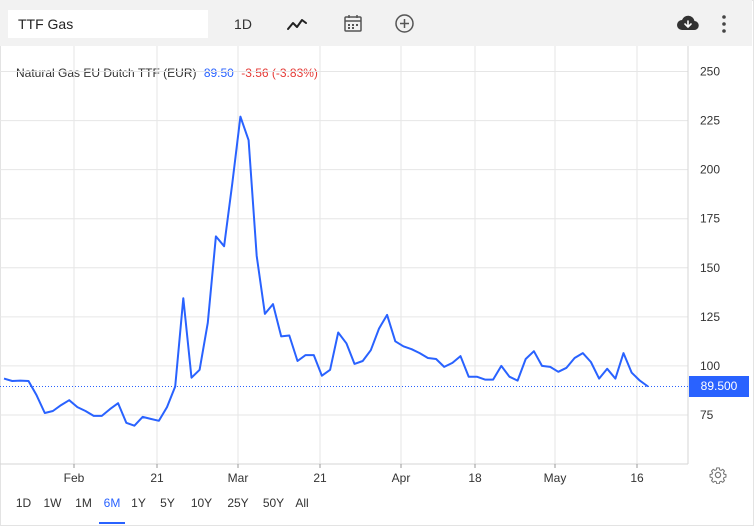 Image resolution: width=754 pixels, height=526 pixels. I want to click on range-1w: 1W, so click(52, 505).